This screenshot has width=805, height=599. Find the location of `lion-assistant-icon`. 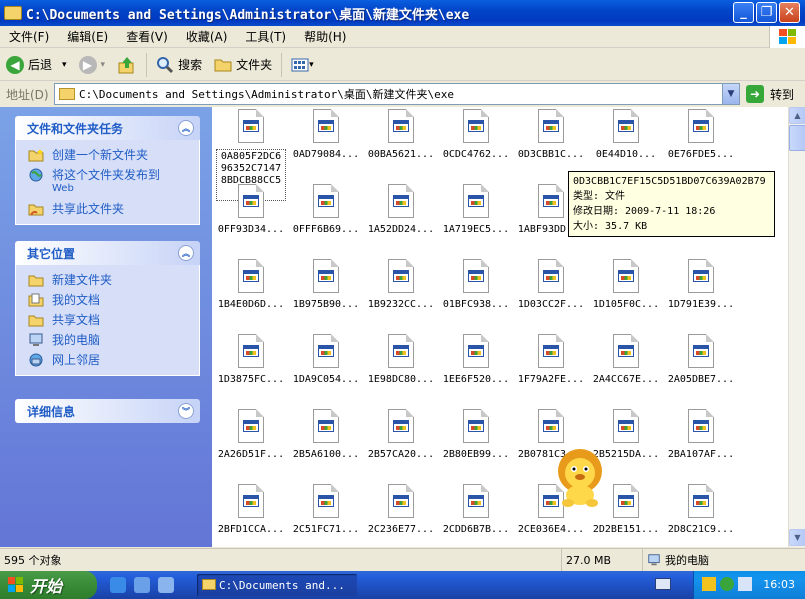

lion-assistant-icon is located at coordinates (580, 477).